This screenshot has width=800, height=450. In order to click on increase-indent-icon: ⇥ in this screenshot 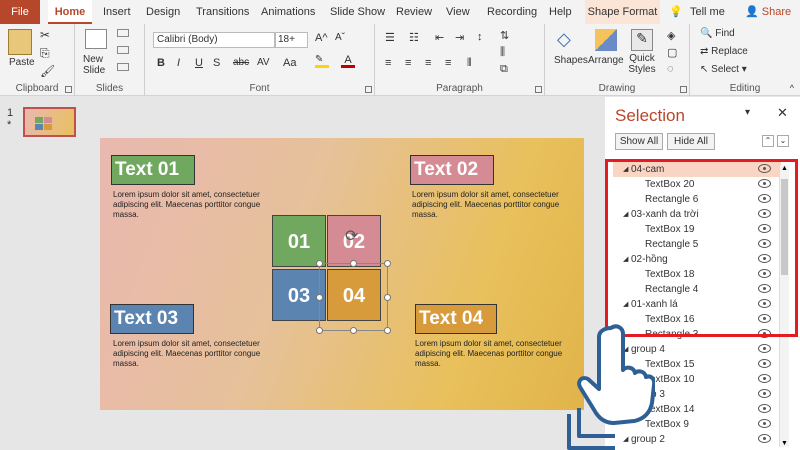, I will do `click(459, 37)`.